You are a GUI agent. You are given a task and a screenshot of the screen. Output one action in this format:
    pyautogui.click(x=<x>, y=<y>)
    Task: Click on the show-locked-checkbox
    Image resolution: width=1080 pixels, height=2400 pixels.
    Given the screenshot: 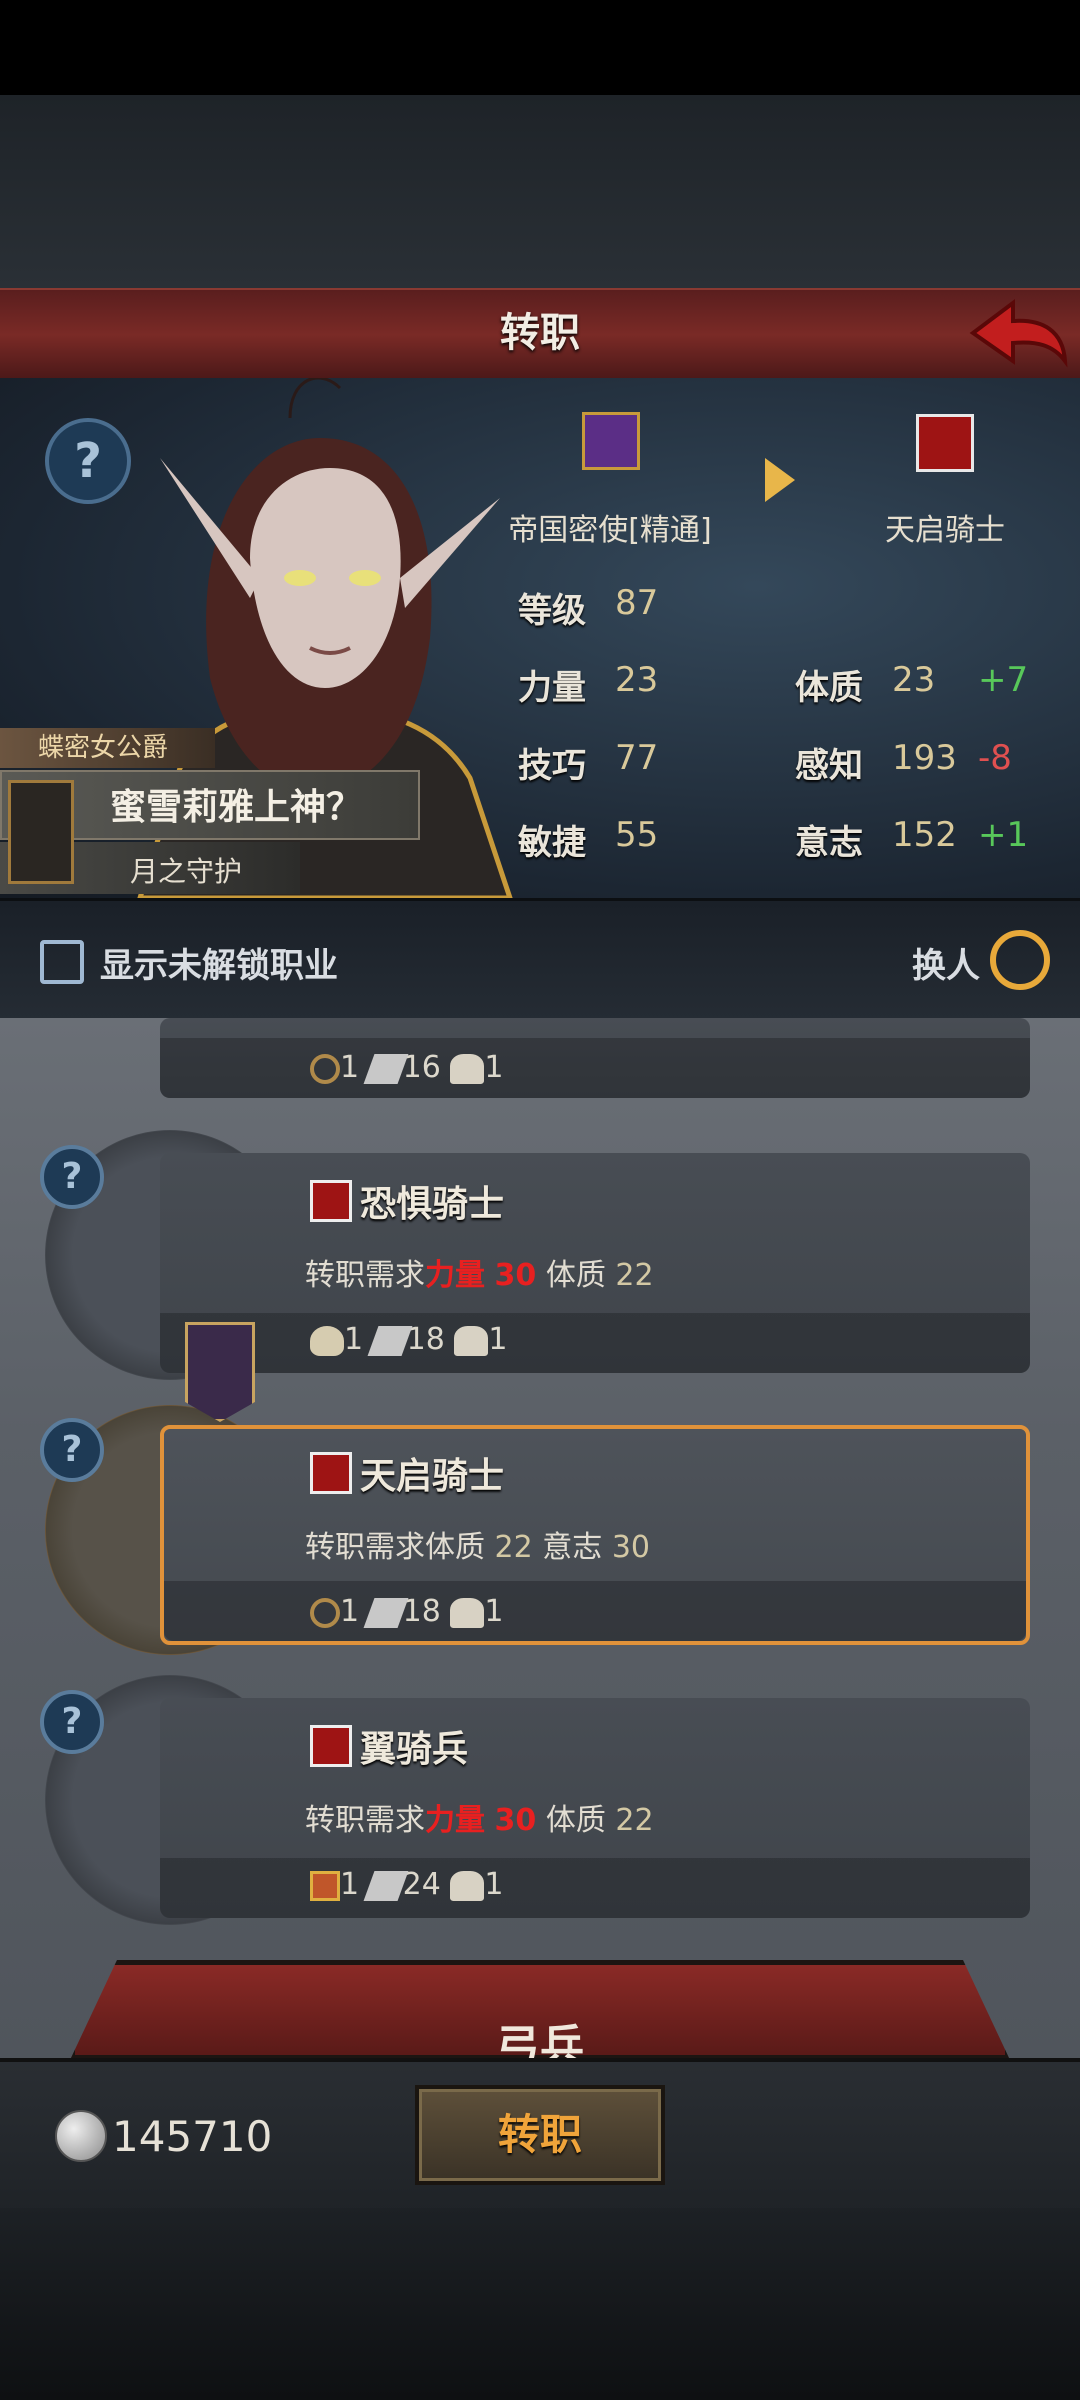 What is the action you would take?
    pyautogui.click(x=62, y=962)
    